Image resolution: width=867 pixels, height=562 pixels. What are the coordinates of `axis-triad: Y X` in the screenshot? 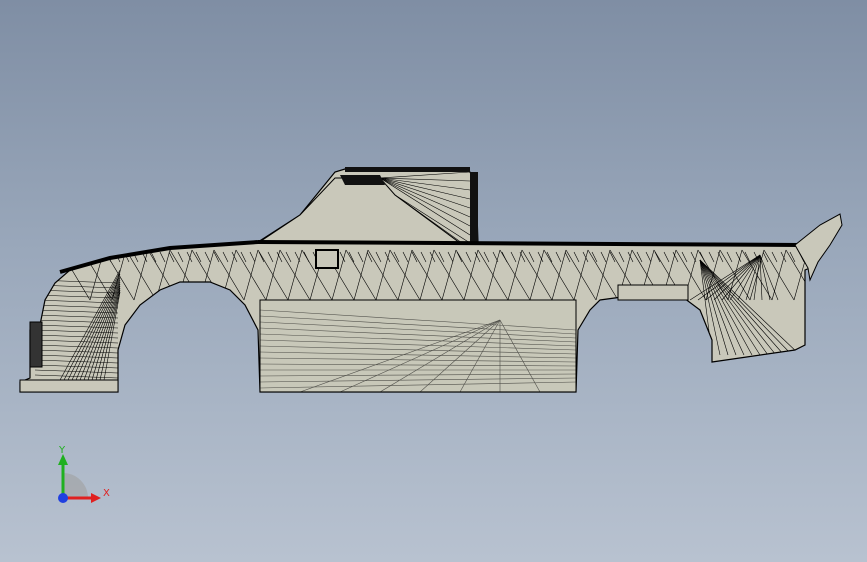 It's located at (84, 474).